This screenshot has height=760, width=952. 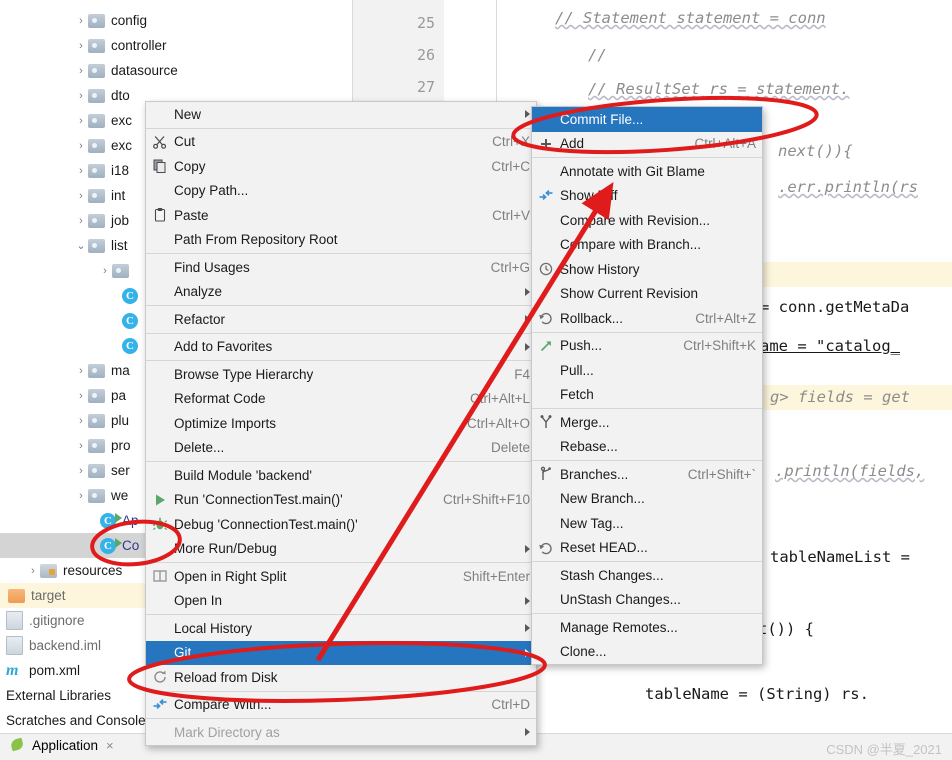 I want to click on menu-item-new: New, so click(x=341, y=114).